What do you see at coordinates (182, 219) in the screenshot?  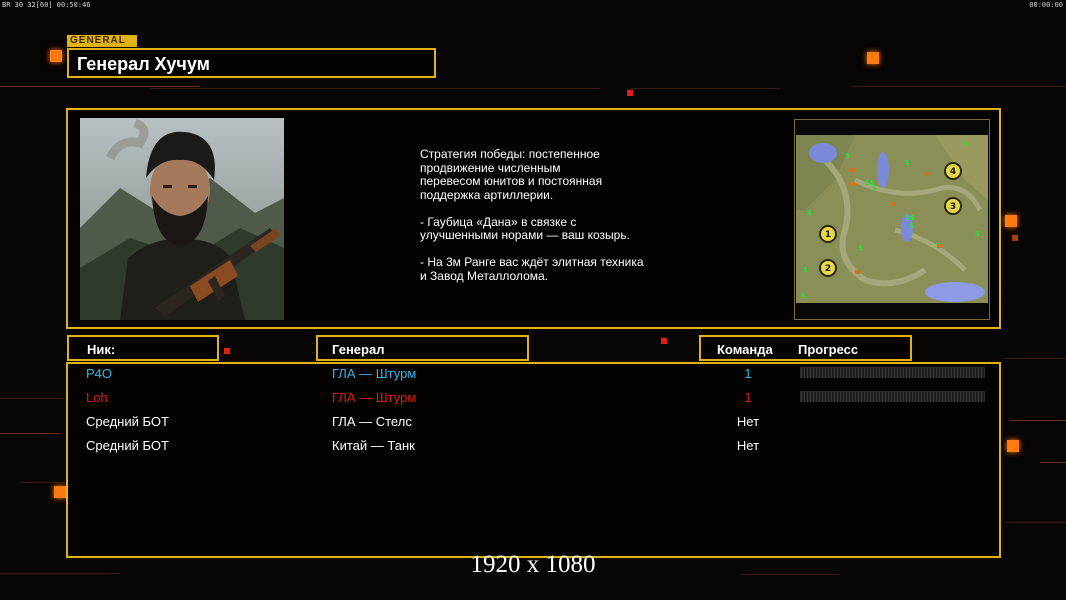 I see `general-portrait` at bounding box center [182, 219].